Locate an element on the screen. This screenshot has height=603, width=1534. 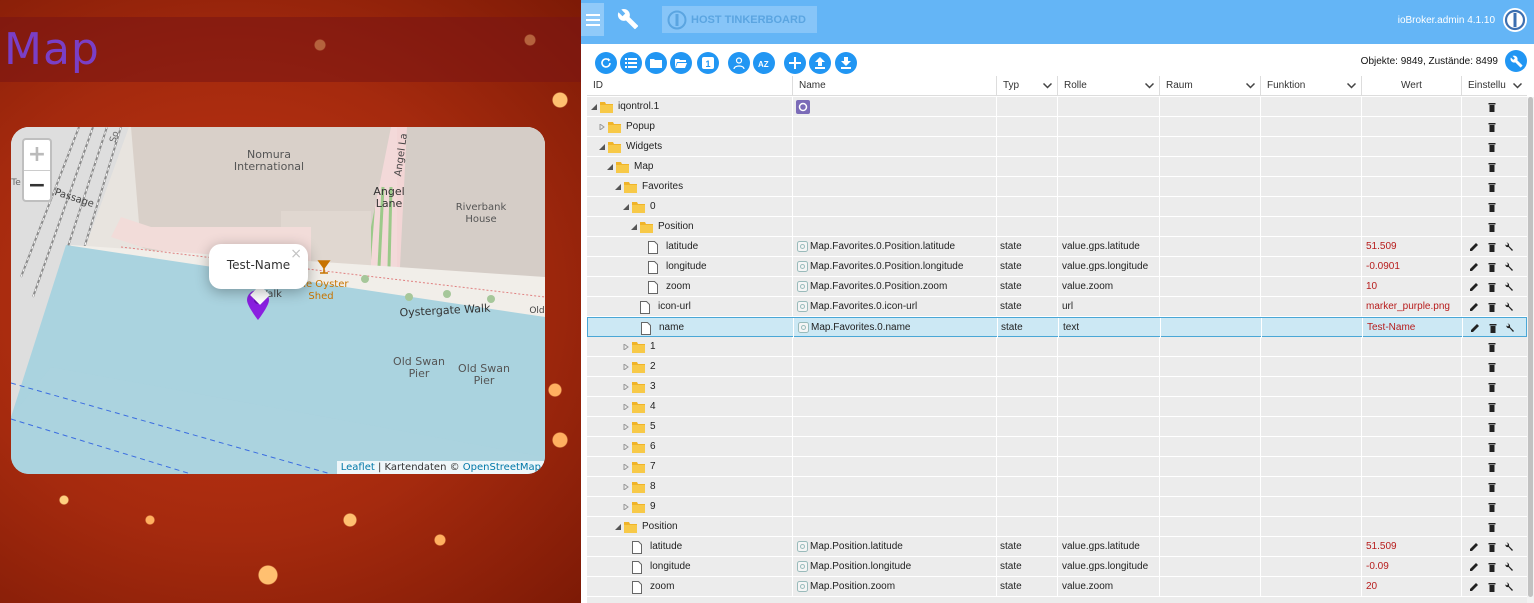
tree-state-row: zoom Map.Position.zoom state value.zoom 20 is located at coordinates (1057, 587).